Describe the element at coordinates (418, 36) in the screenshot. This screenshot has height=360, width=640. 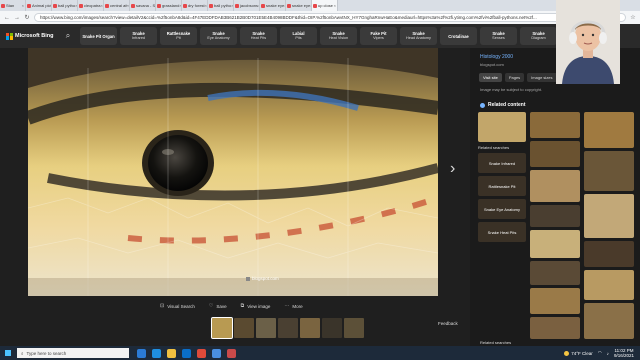
I see `related-chip: Snake Head Anatomy` at that location.